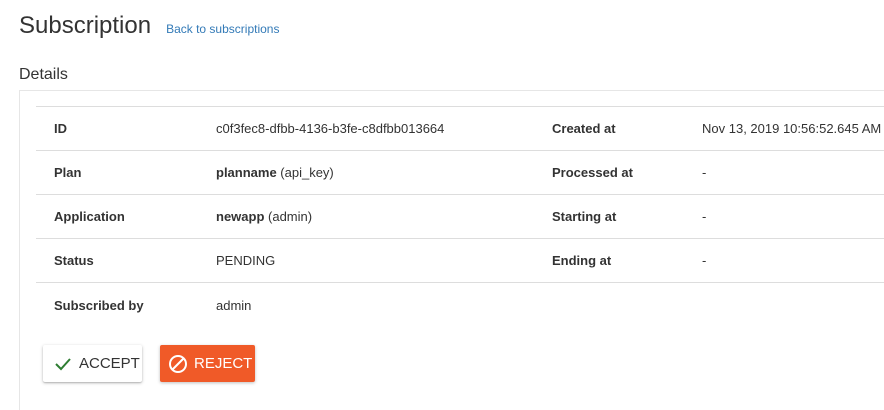 Image resolution: width=884 pixels, height=410 pixels. Describe the element at coordinates (627, 172) in the screenshot. I see `processed-at-label: Processed at` at that location.